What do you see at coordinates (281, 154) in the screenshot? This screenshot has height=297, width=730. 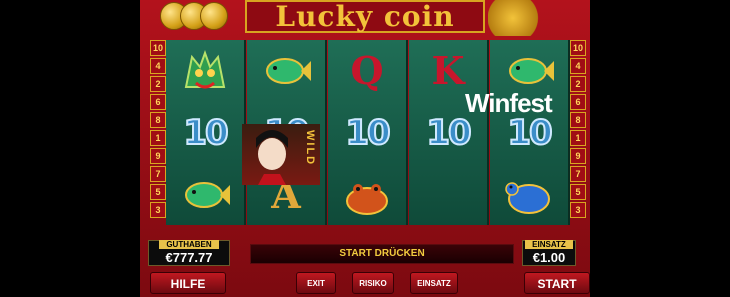 I see `wild-symbol: WILD` at bounding box center [281, 154].